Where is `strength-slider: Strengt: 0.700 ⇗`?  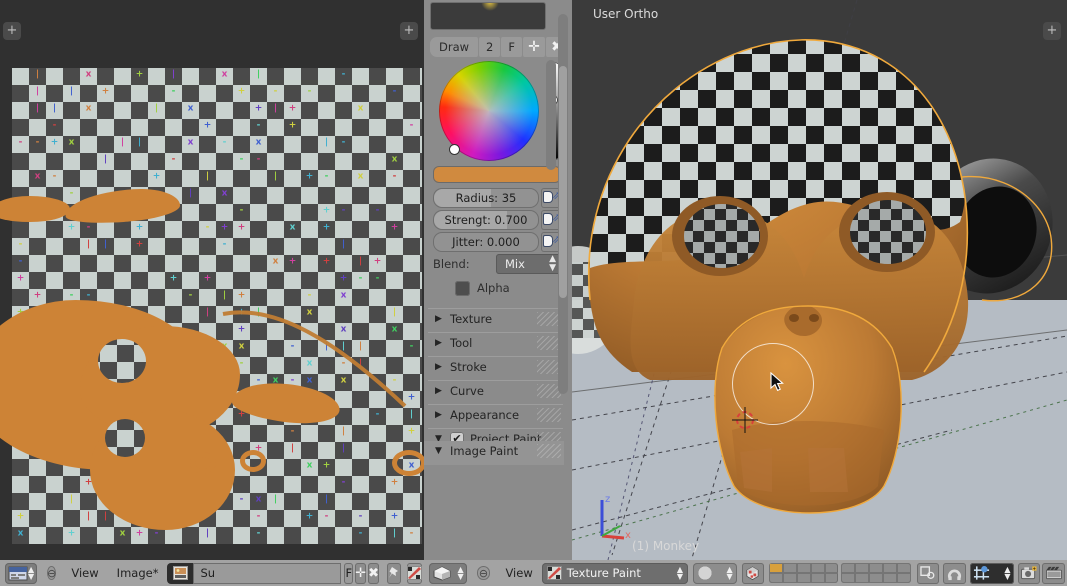 strength-slider: Strengt: 0.700 ⇗ is located at coordinates (497, 220).